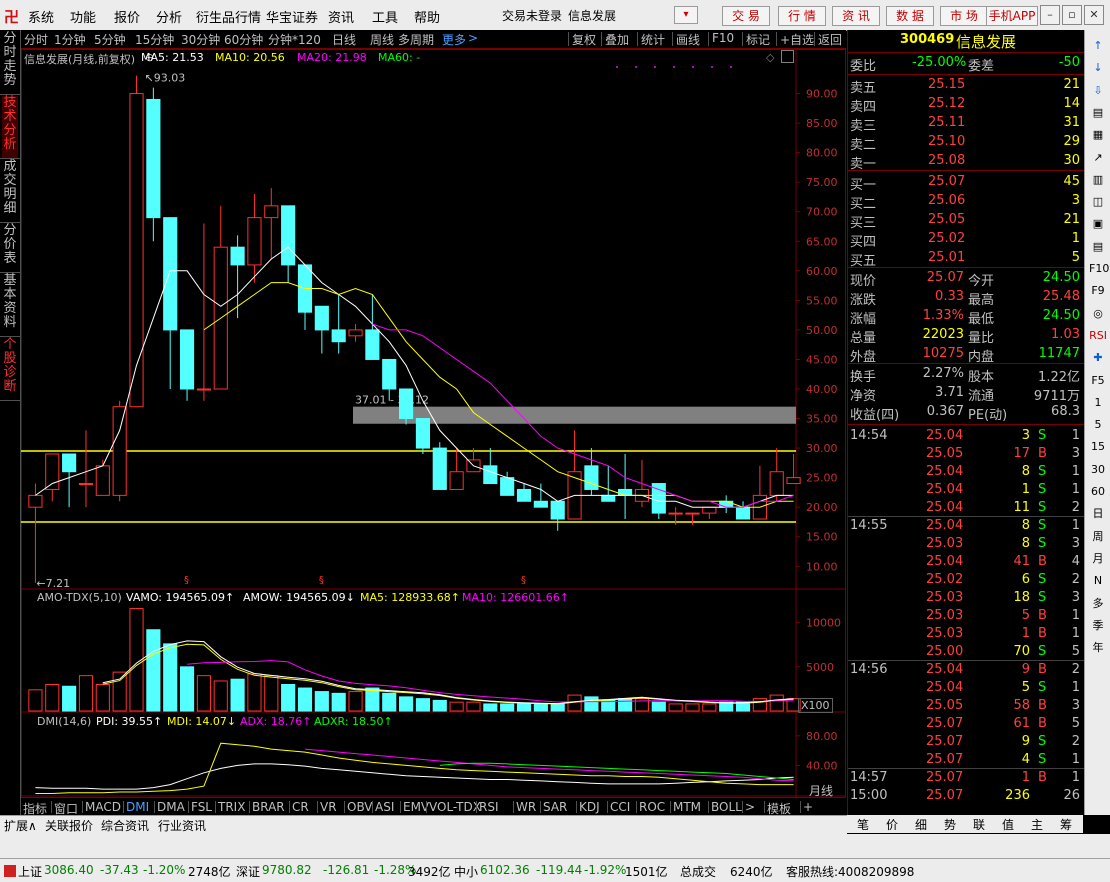 This screenshot has height=882, width=1110. What do you see at coordinates (10, 191) in the screenshot?
I see `left-tab-2: 成交明细` at bounding box center [10, 191].